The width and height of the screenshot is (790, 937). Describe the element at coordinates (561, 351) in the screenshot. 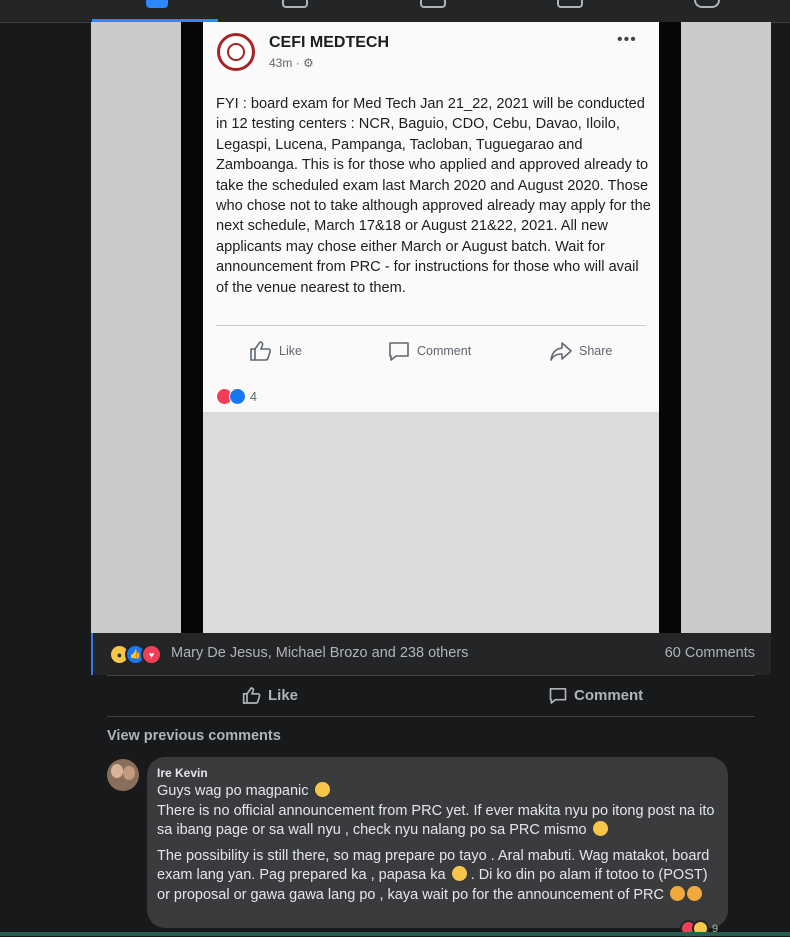

I see `share-icon` at that location.